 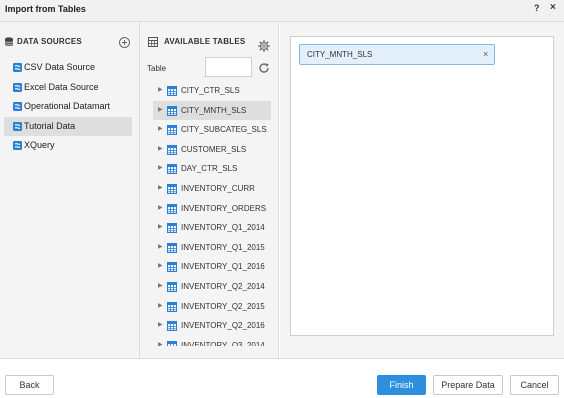 I want to click on table-label: INVENTORY_Q2_2016, so click(x=223, y=326).